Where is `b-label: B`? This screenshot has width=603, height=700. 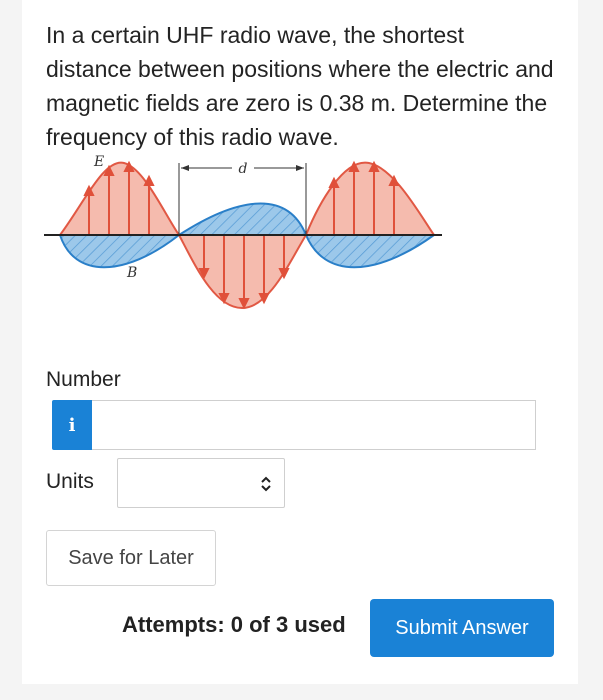
b-label: B is located at coordinates (131, 273).